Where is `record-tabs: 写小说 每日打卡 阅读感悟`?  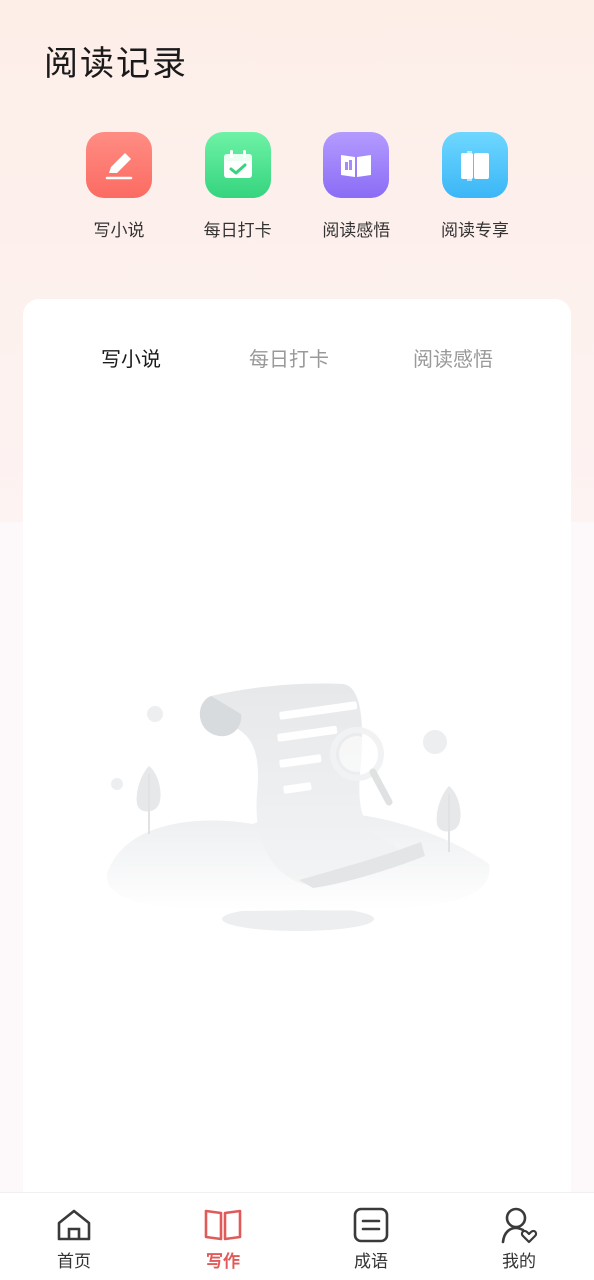 record-tabs: 写小说 每日打卡 阅读感悟 is located at coordinates (297, 359).